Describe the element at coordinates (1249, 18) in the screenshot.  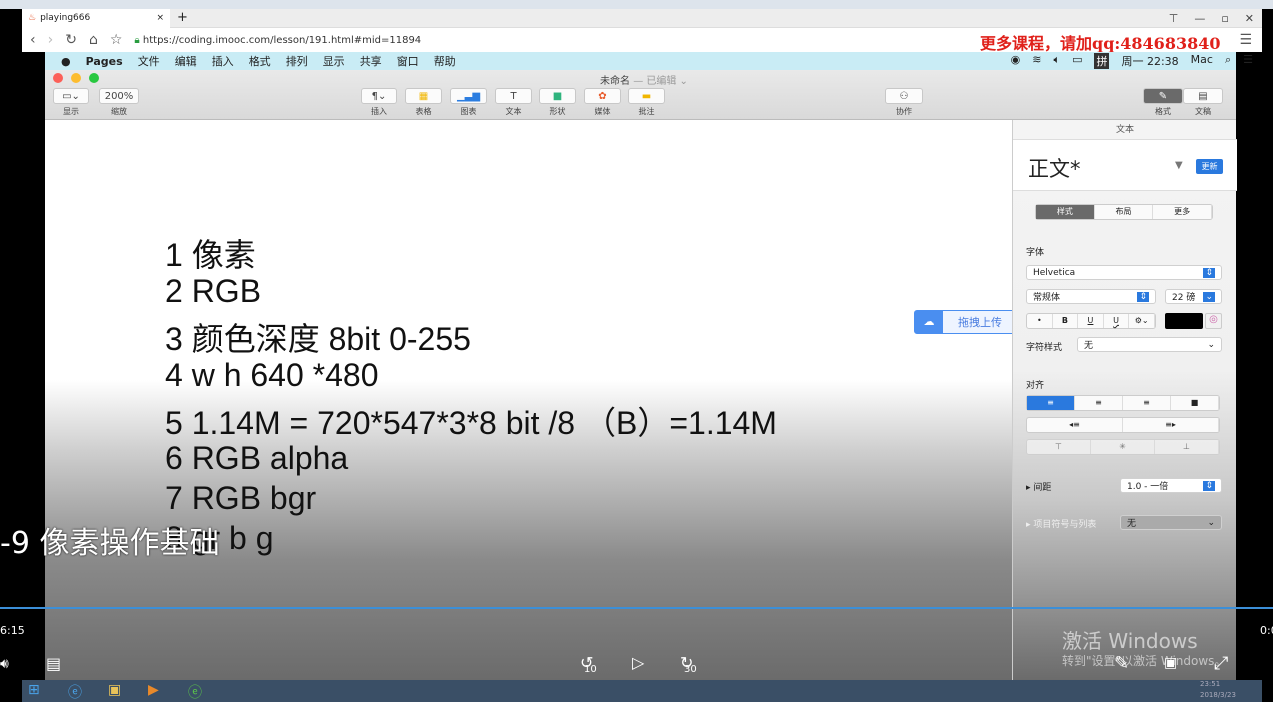
I see `close-button: ✕` at that location.